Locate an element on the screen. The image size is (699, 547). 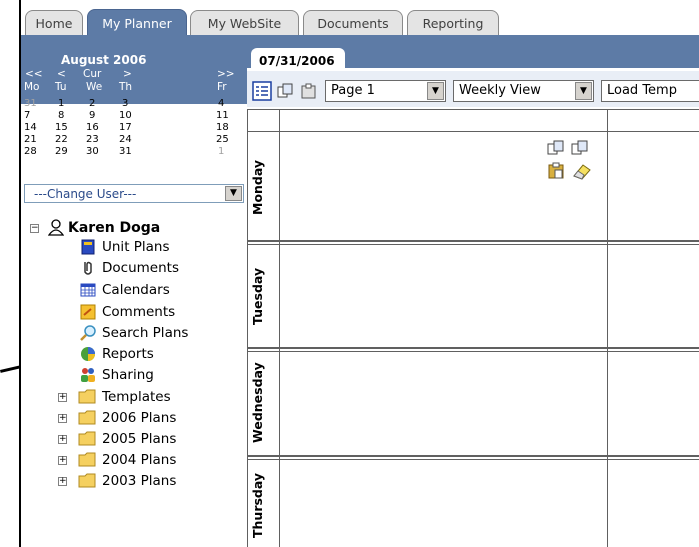
people-icon is located at coordinates (88, 375).